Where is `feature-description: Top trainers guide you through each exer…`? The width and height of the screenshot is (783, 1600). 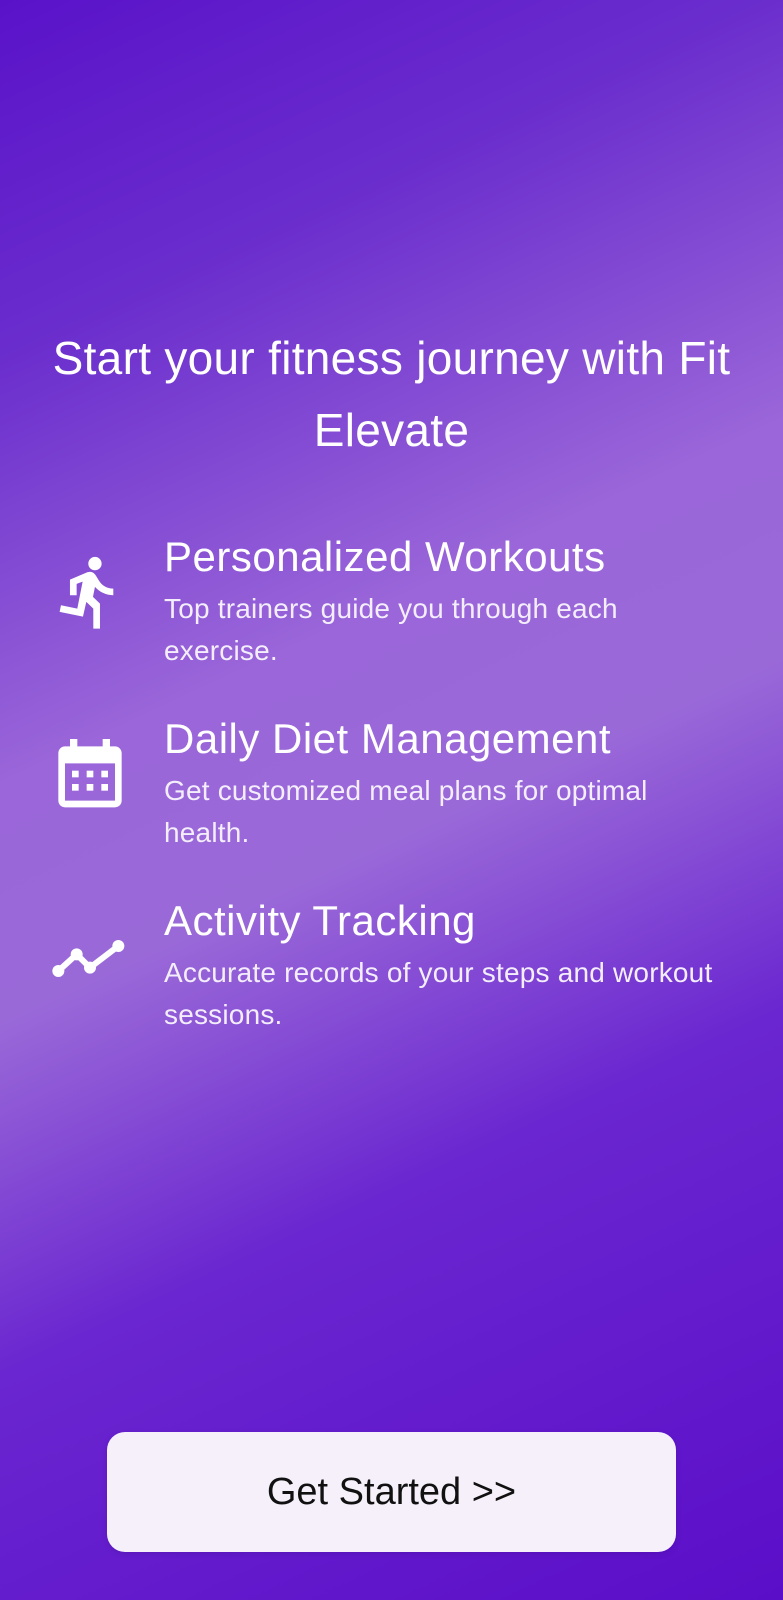
feature-description: Top trainers guide you through each exer… is located at coordinates (391, 629).